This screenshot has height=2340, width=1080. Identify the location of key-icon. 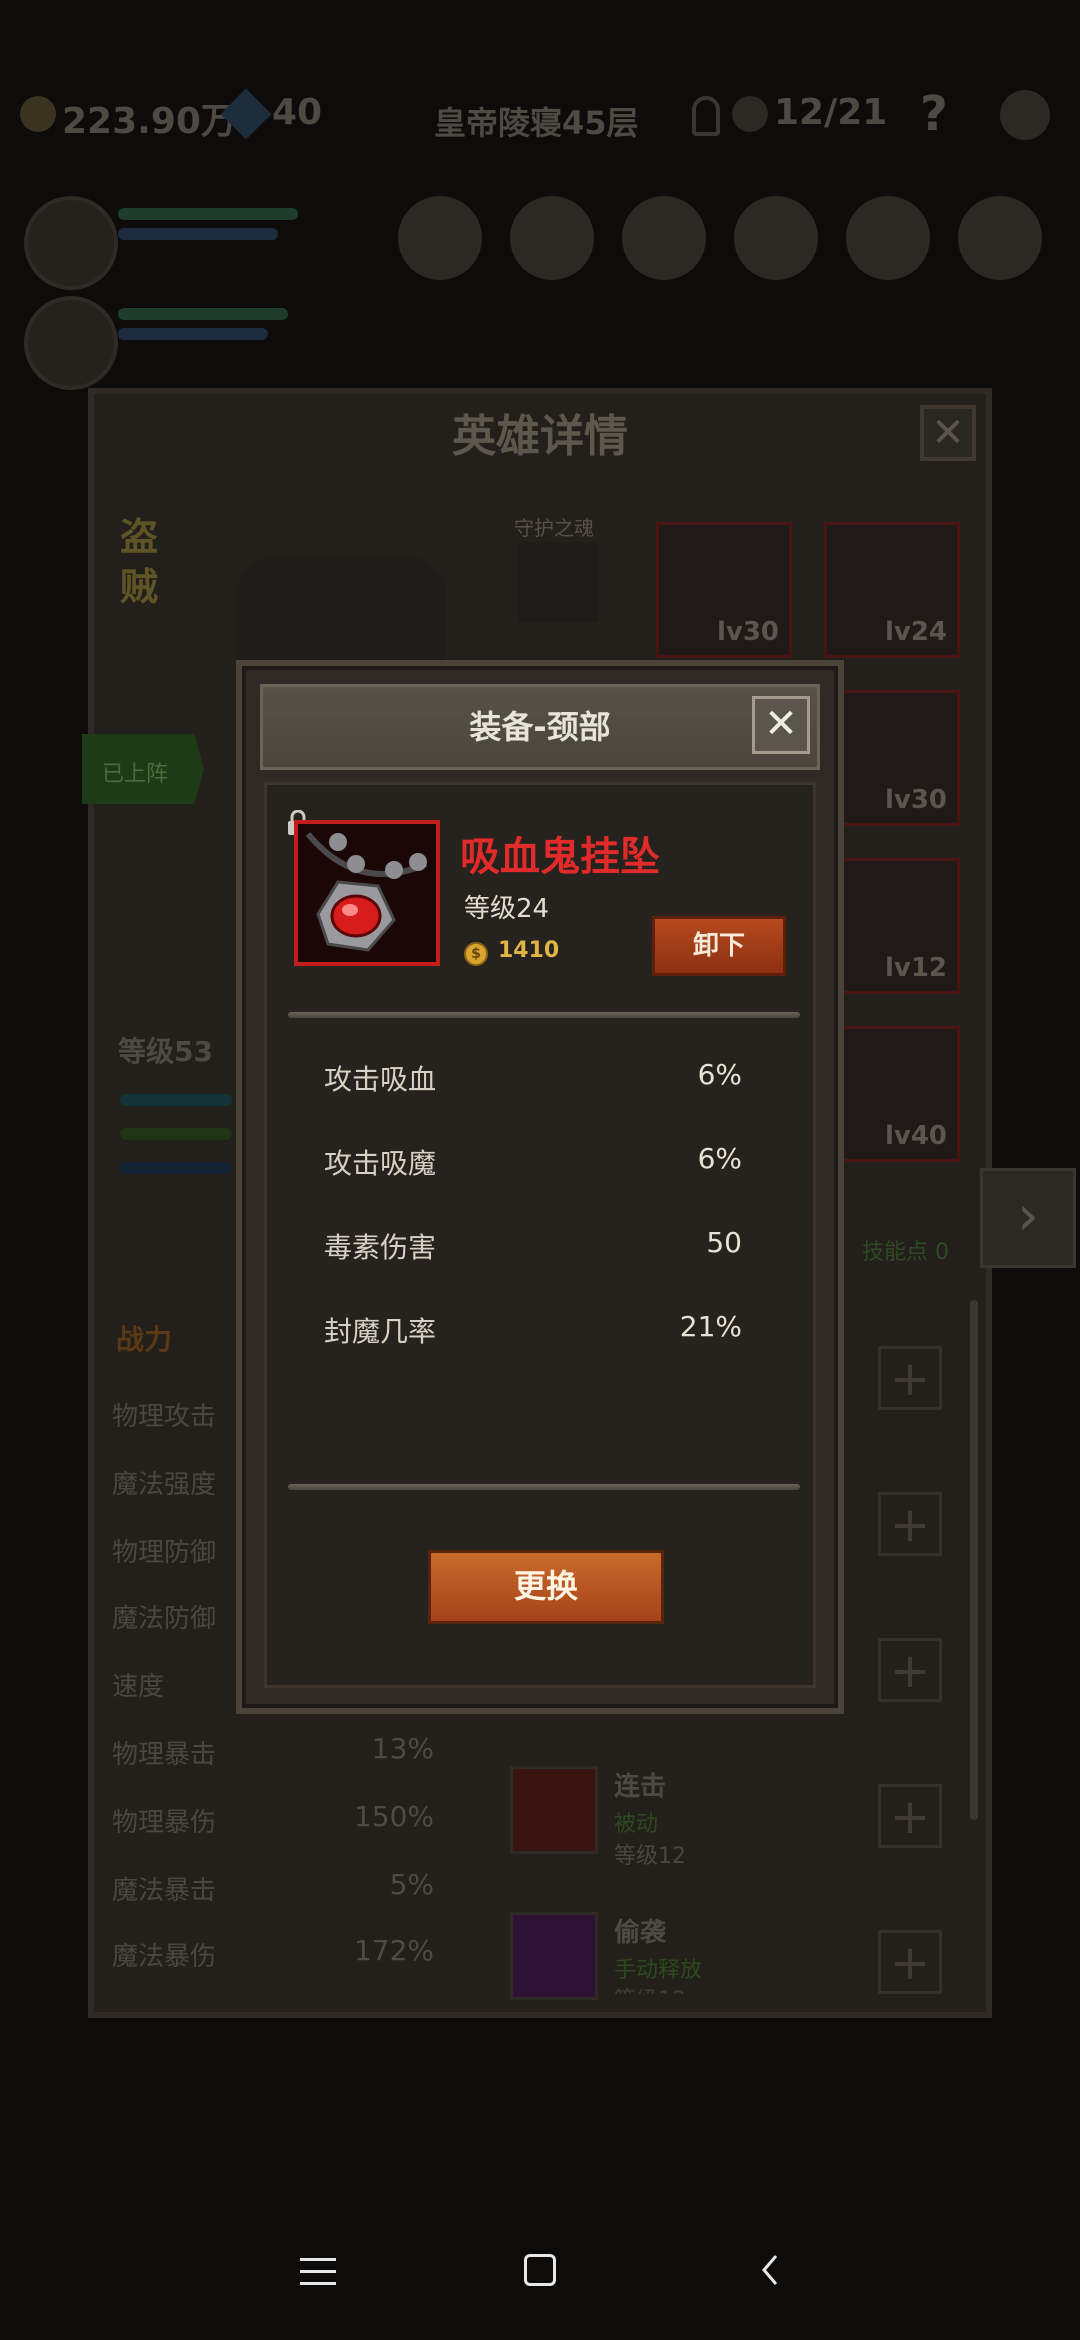
(706, 116).